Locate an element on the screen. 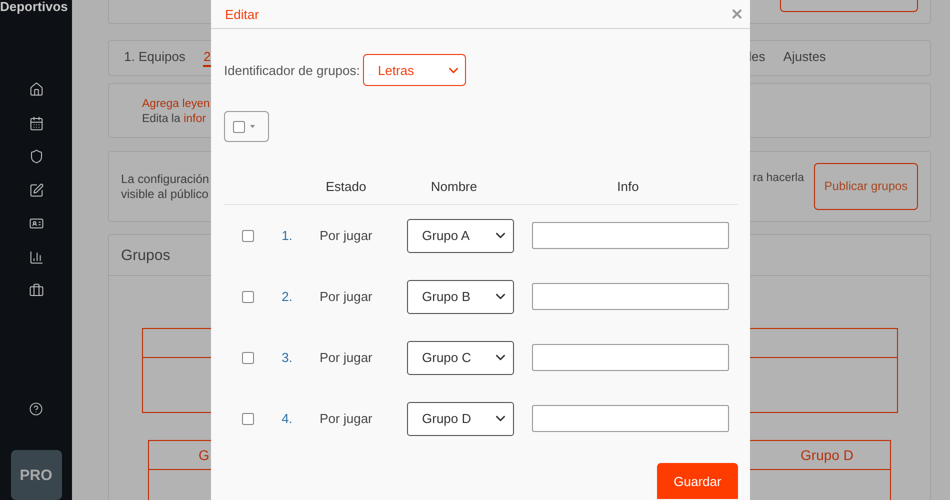 The image size is (950, 500). column-header: Nombre is located at coordinates (454, 186).